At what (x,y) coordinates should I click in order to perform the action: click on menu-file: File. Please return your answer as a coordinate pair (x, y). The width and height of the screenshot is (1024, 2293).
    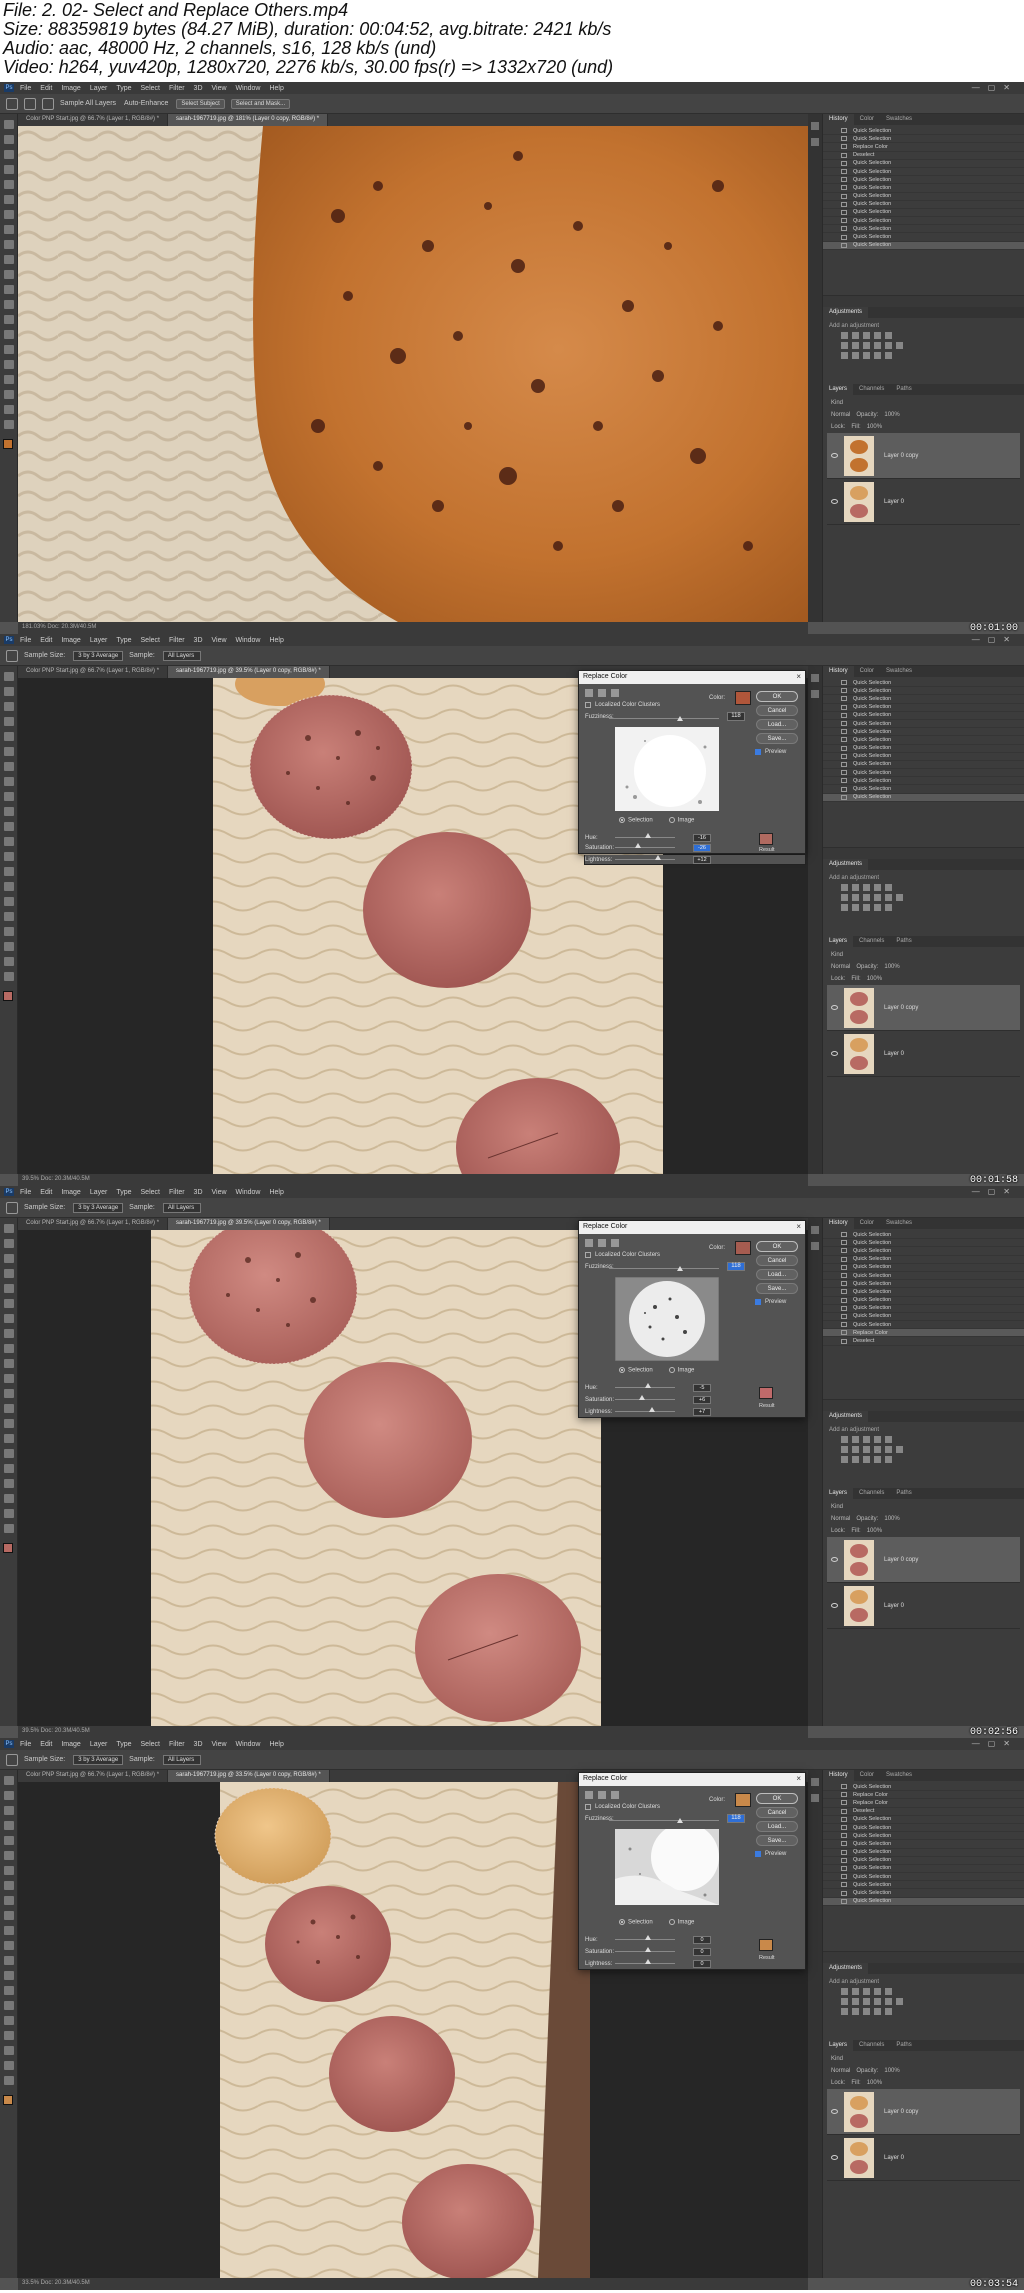
    Looking at the image, I should click on (25, 88).